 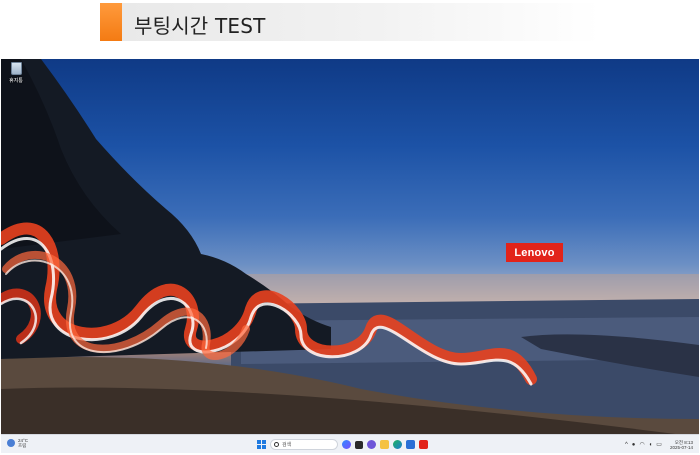 I want to click on search-input: 검색, so click(x=304, y=444).